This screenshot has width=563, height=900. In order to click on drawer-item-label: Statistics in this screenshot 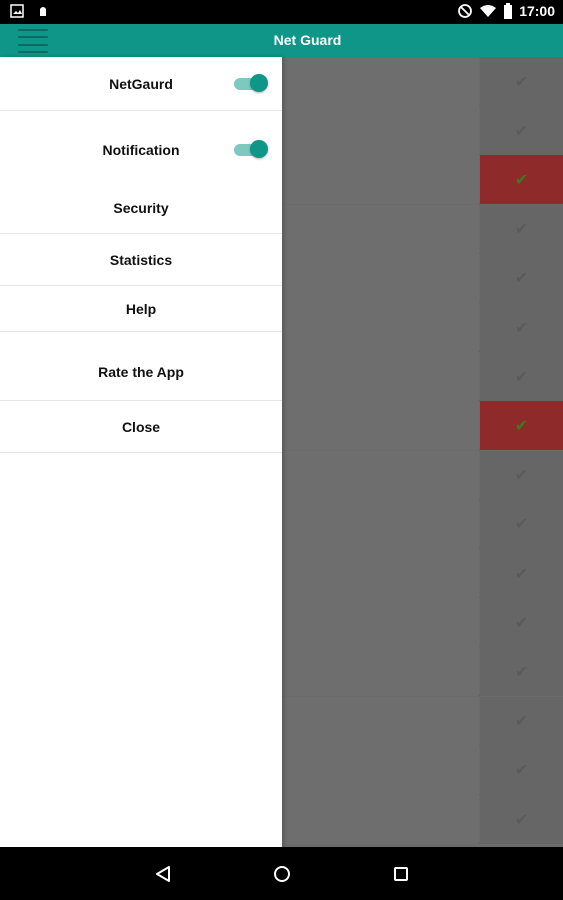, I will do `click(141, 259)`.